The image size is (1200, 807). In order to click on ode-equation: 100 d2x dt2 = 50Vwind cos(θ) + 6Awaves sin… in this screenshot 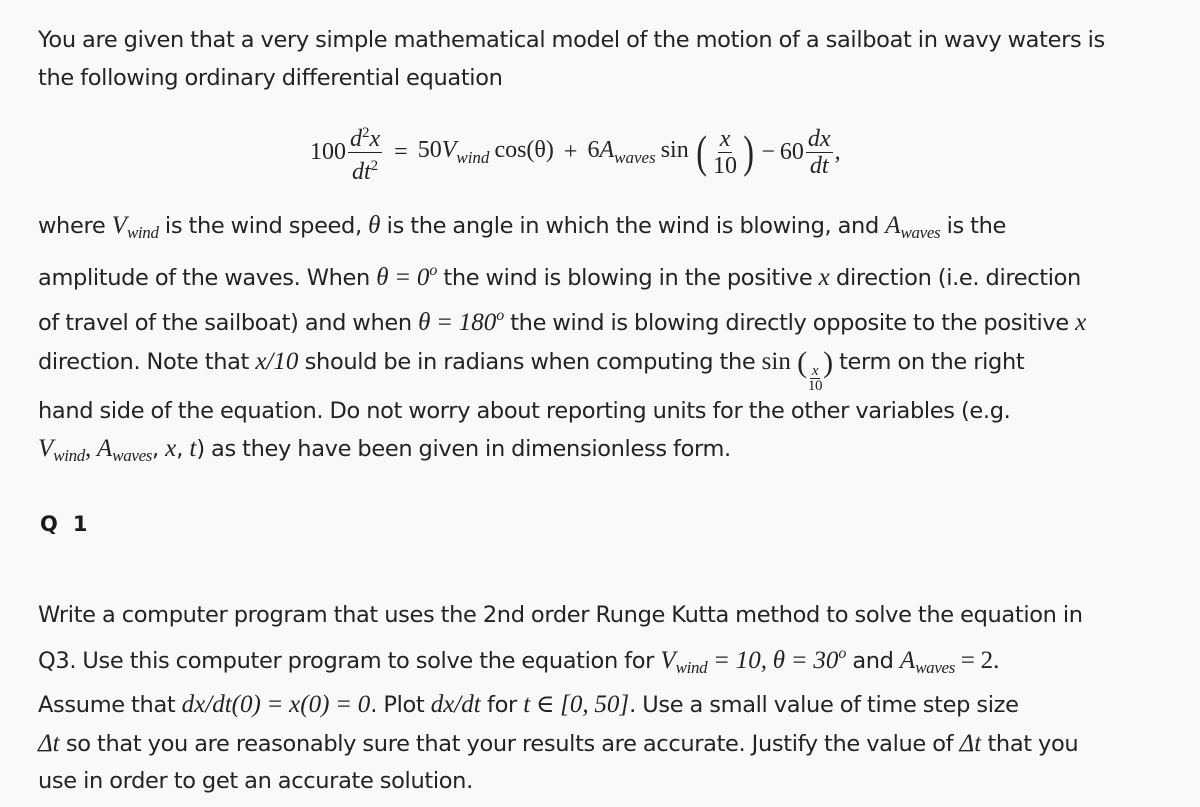, I will do `click(575, 152)`.